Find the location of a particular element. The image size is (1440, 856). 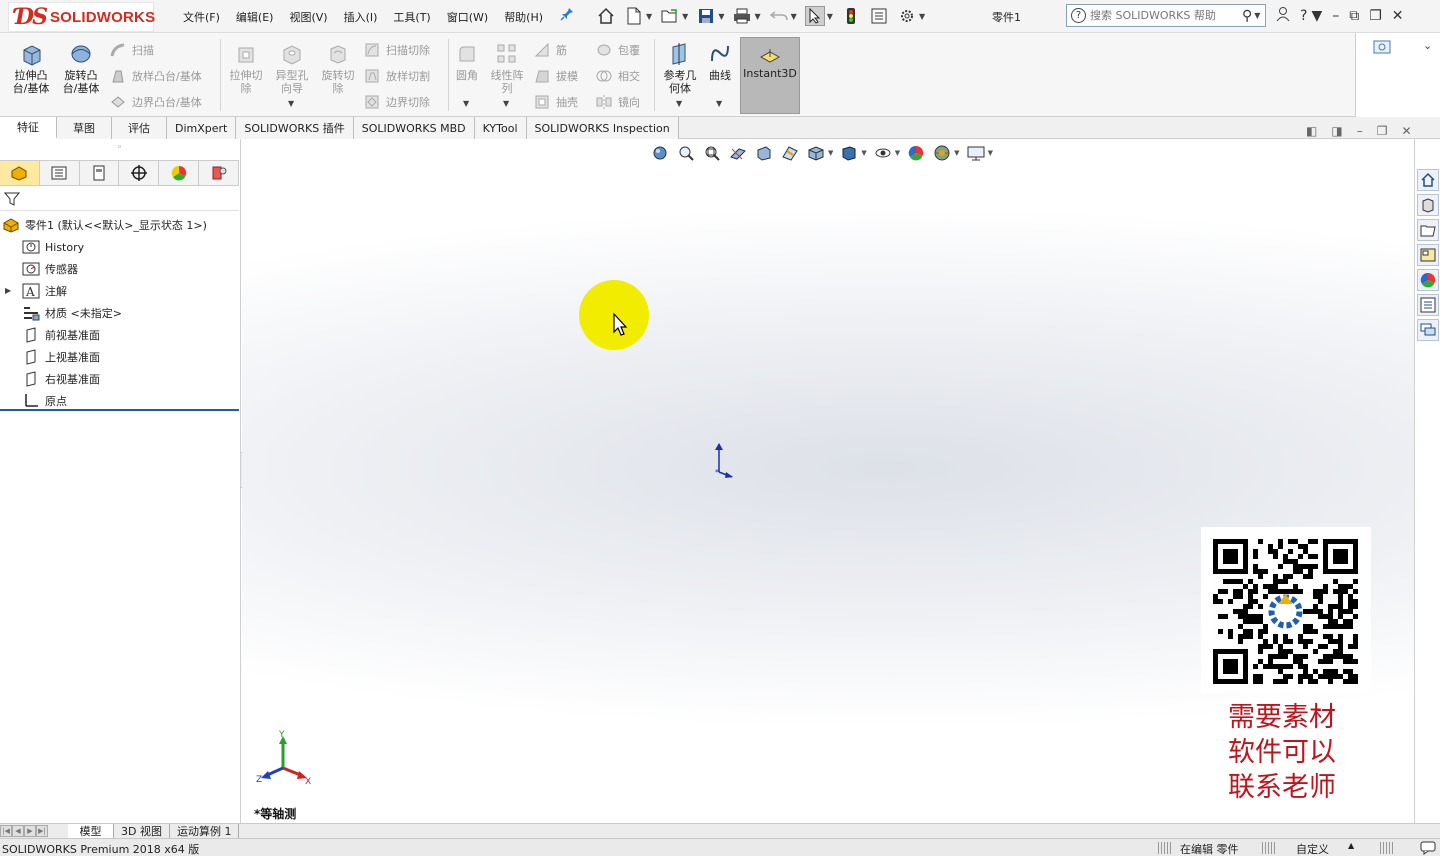

tree-item-sensors: 传感器 is located at coordinates (50, 269).